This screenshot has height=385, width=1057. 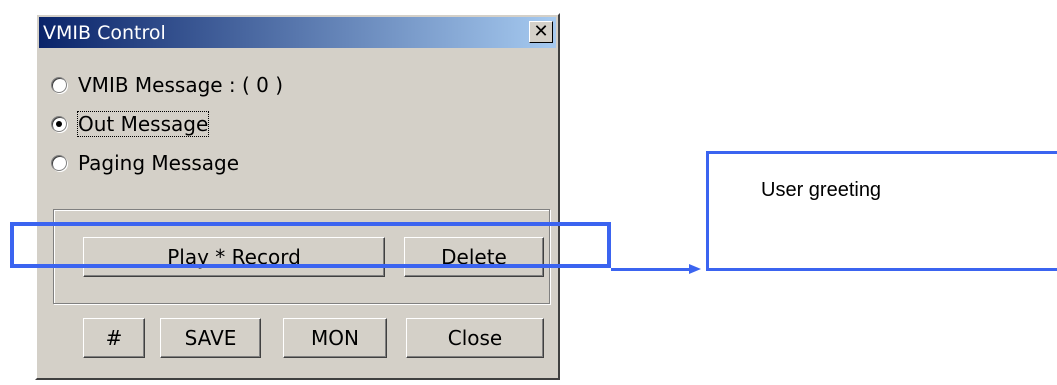 What do you see at coordinates (821, 190) in the screenshot?
I see `callout-text: User greeting` at bounding box center [821, 190].